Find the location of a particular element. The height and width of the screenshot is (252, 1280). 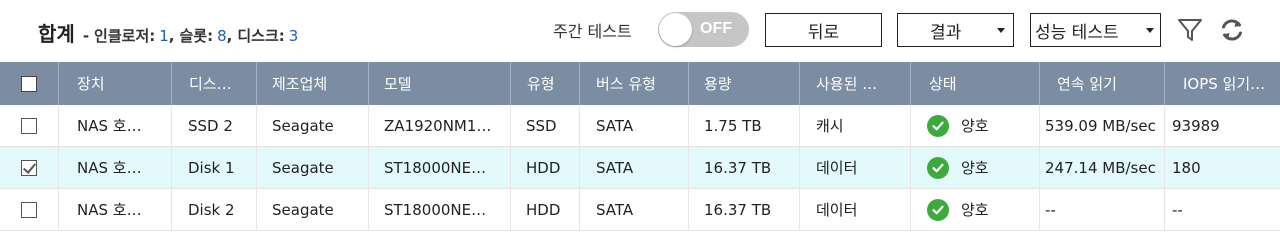

performance-test-label: 성능 테스트 is located at coordinates (1077, 32).